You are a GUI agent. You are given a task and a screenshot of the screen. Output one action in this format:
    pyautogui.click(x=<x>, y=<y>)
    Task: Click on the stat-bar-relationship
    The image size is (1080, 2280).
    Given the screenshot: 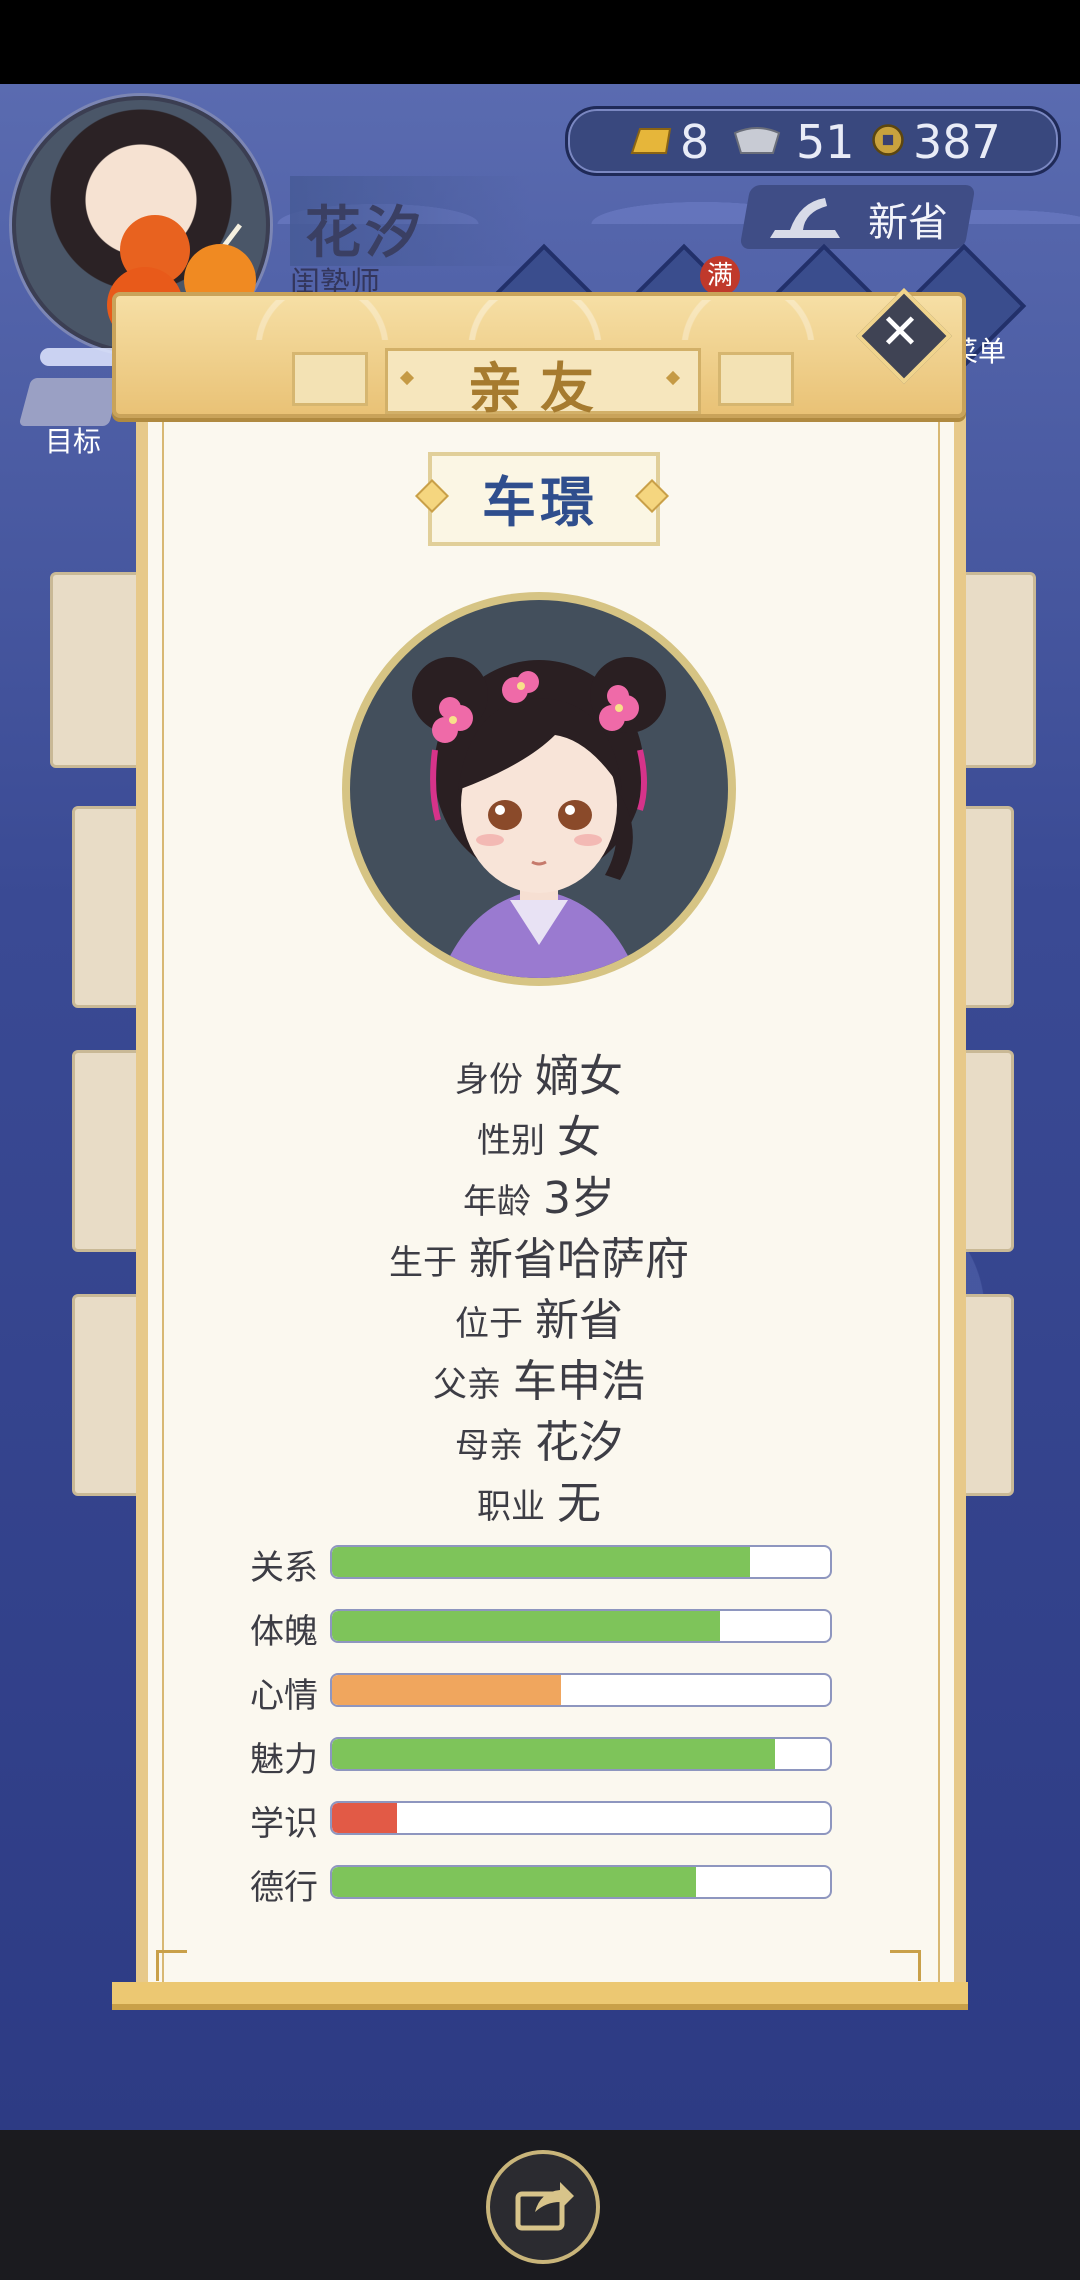 What is the action you would take?
    pyautogui.click(x=581, y=1562)
    